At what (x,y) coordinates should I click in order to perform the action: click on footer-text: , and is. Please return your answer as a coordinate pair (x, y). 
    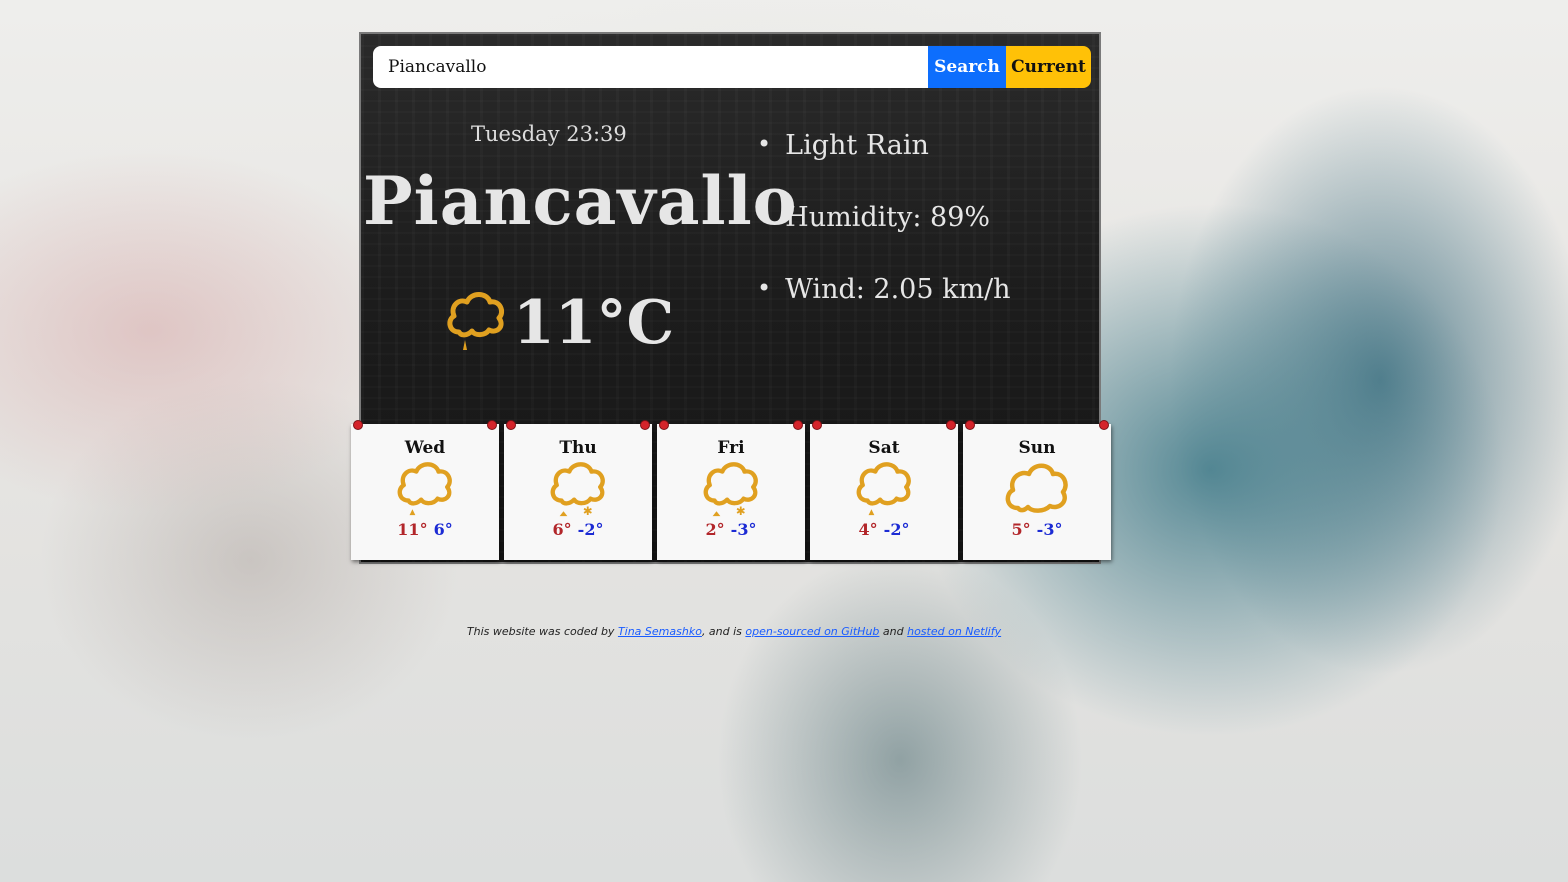
    Looking at the image, I should click on (723, 631).